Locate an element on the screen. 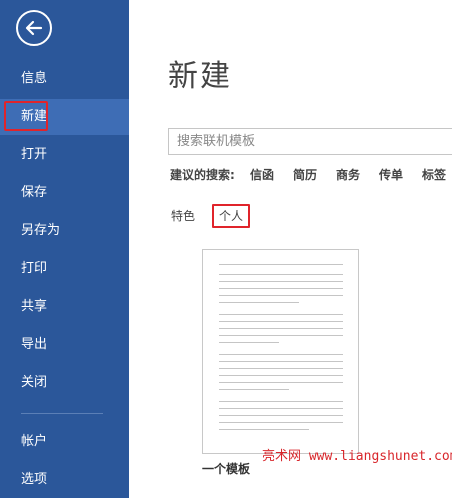 The width and height of the screenshot is (452, 498). suggested-link-resume: 简历 is located at coordinates (305, 174).